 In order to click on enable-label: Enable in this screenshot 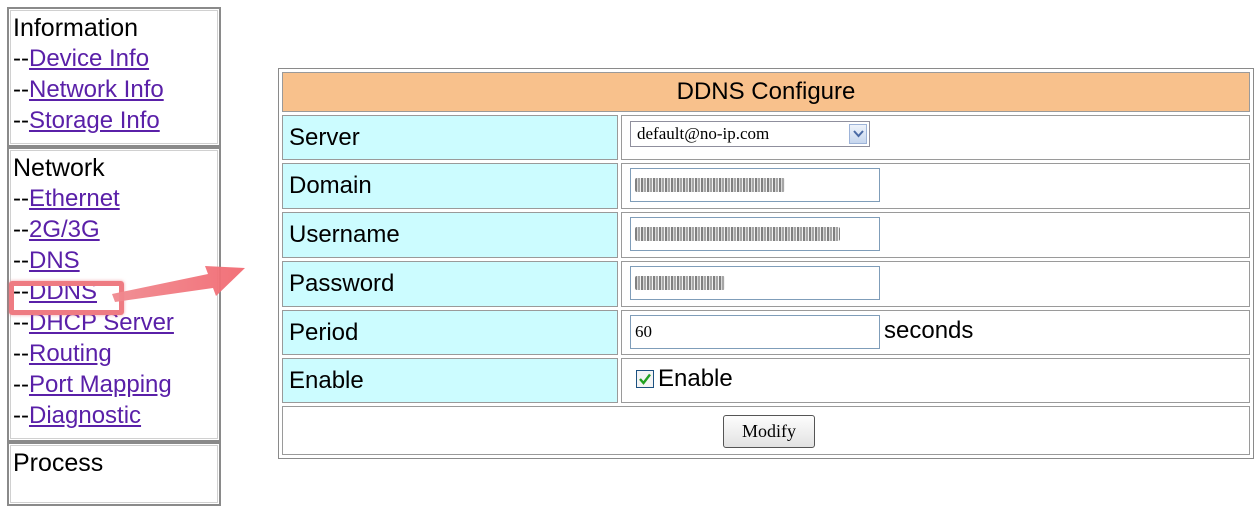, I will do `click(450, 380)`.